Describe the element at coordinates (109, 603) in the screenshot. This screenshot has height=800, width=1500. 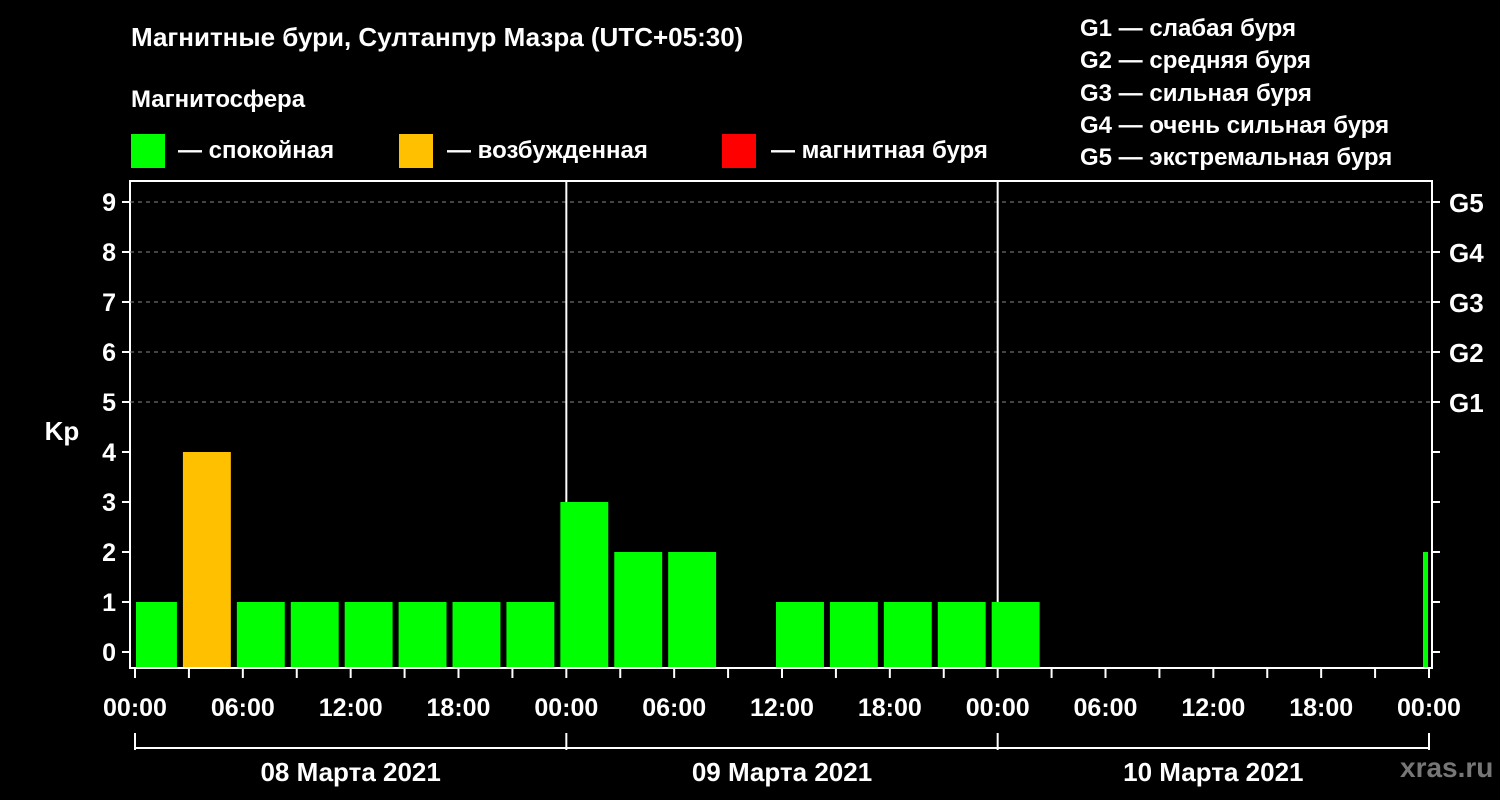
I see `y-tick-label: 1` at that location.